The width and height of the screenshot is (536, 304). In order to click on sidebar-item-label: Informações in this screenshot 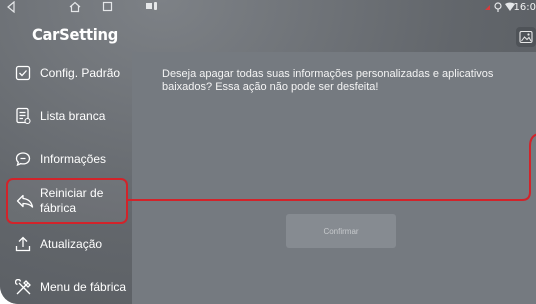, I will do `click(73, 158)`.